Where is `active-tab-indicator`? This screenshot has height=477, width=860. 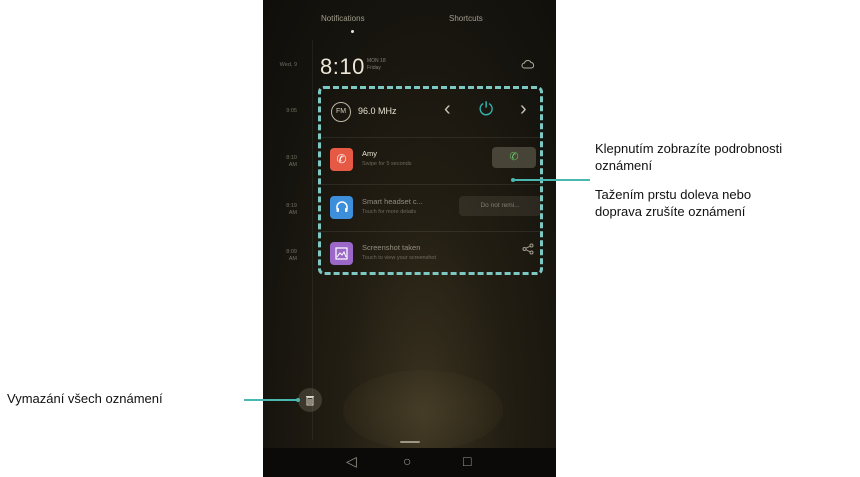 active-tab-indicator is located at coordinates (352, 31).